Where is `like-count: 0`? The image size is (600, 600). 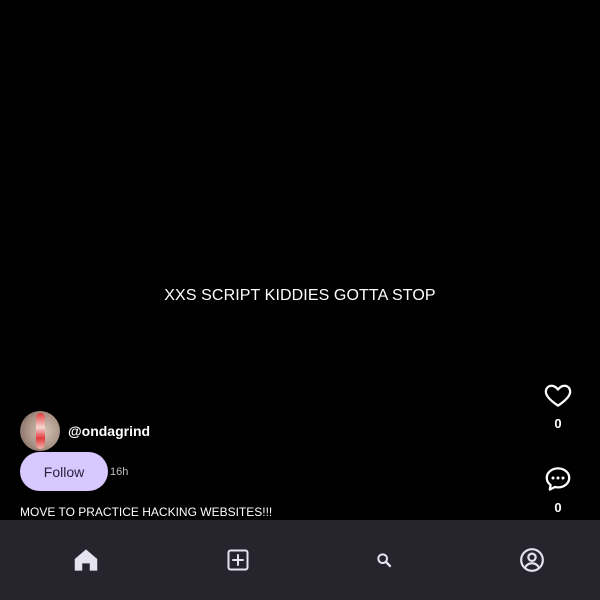 like-count: 0 is located at coordinates (558, 423).